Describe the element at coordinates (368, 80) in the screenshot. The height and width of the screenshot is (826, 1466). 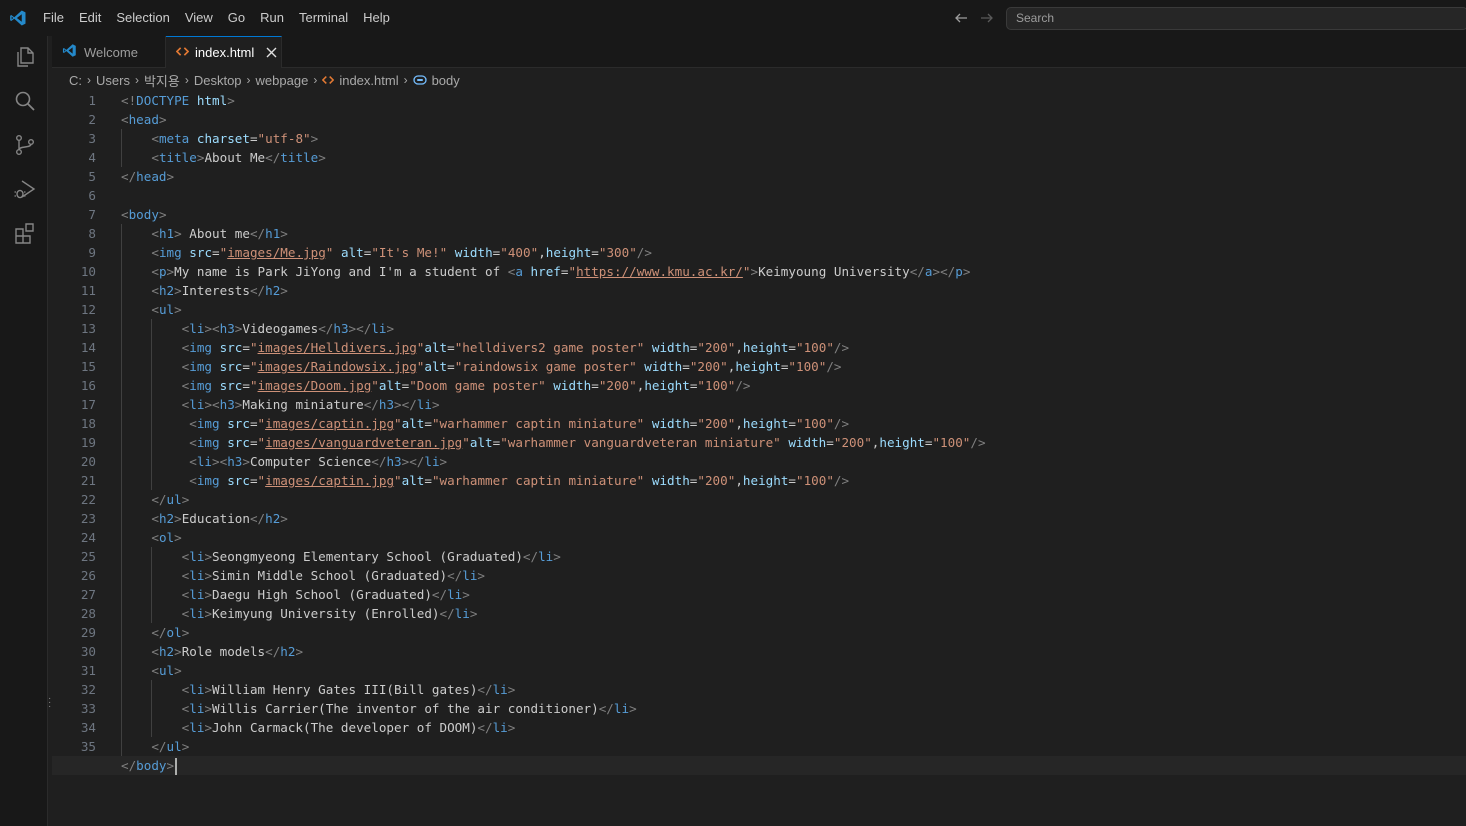
I see `breadcrumb-item: index.html` at that location.